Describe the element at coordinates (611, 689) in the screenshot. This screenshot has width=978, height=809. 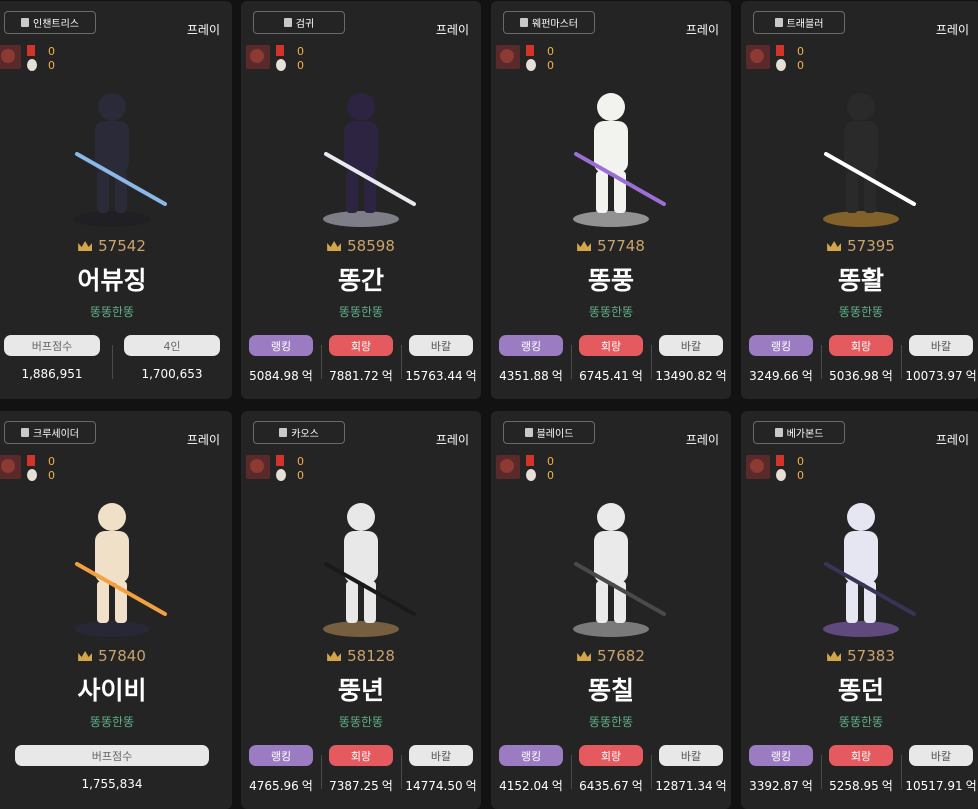
I see `character-name: 똥칠` at that location.